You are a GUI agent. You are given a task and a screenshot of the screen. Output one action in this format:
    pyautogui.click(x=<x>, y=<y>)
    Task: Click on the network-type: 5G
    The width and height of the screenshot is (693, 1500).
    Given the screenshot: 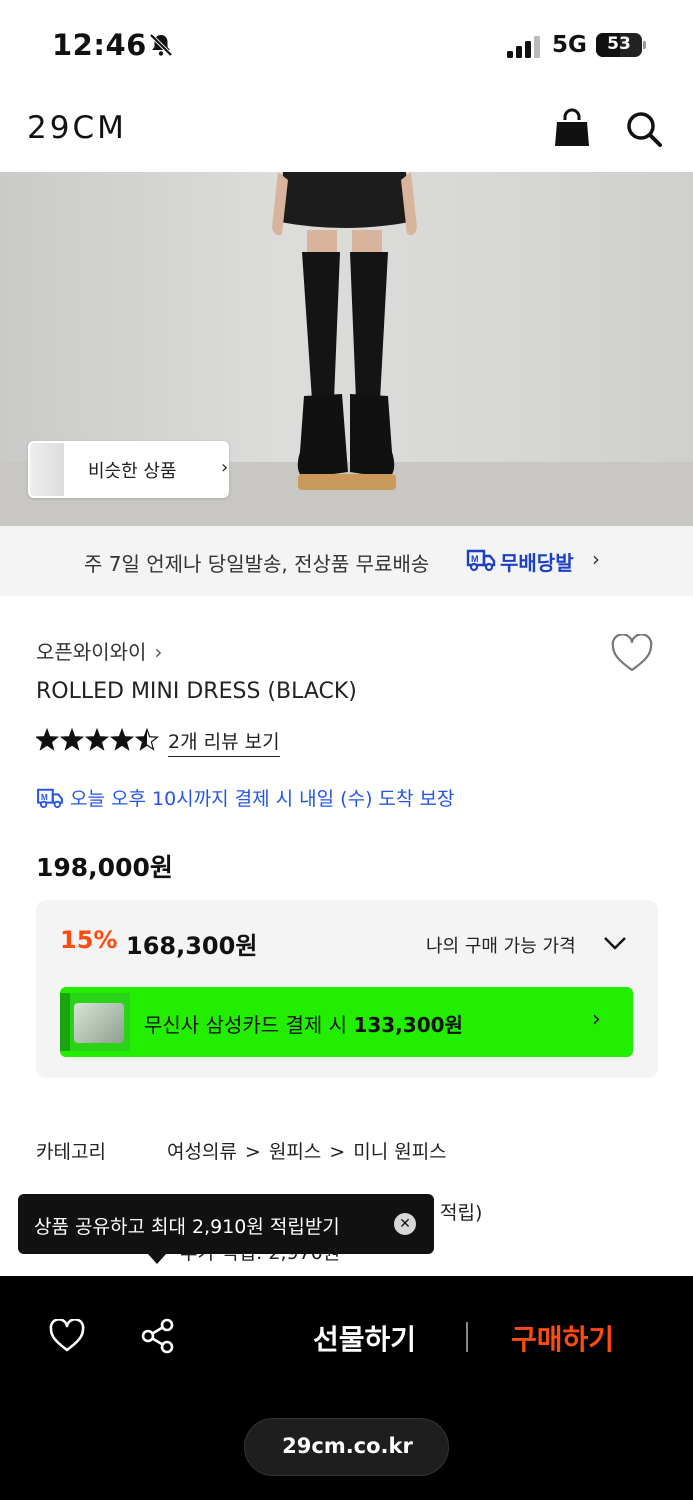 What is the action you would take?
    pyautogui.click(x=569, y=45)
    